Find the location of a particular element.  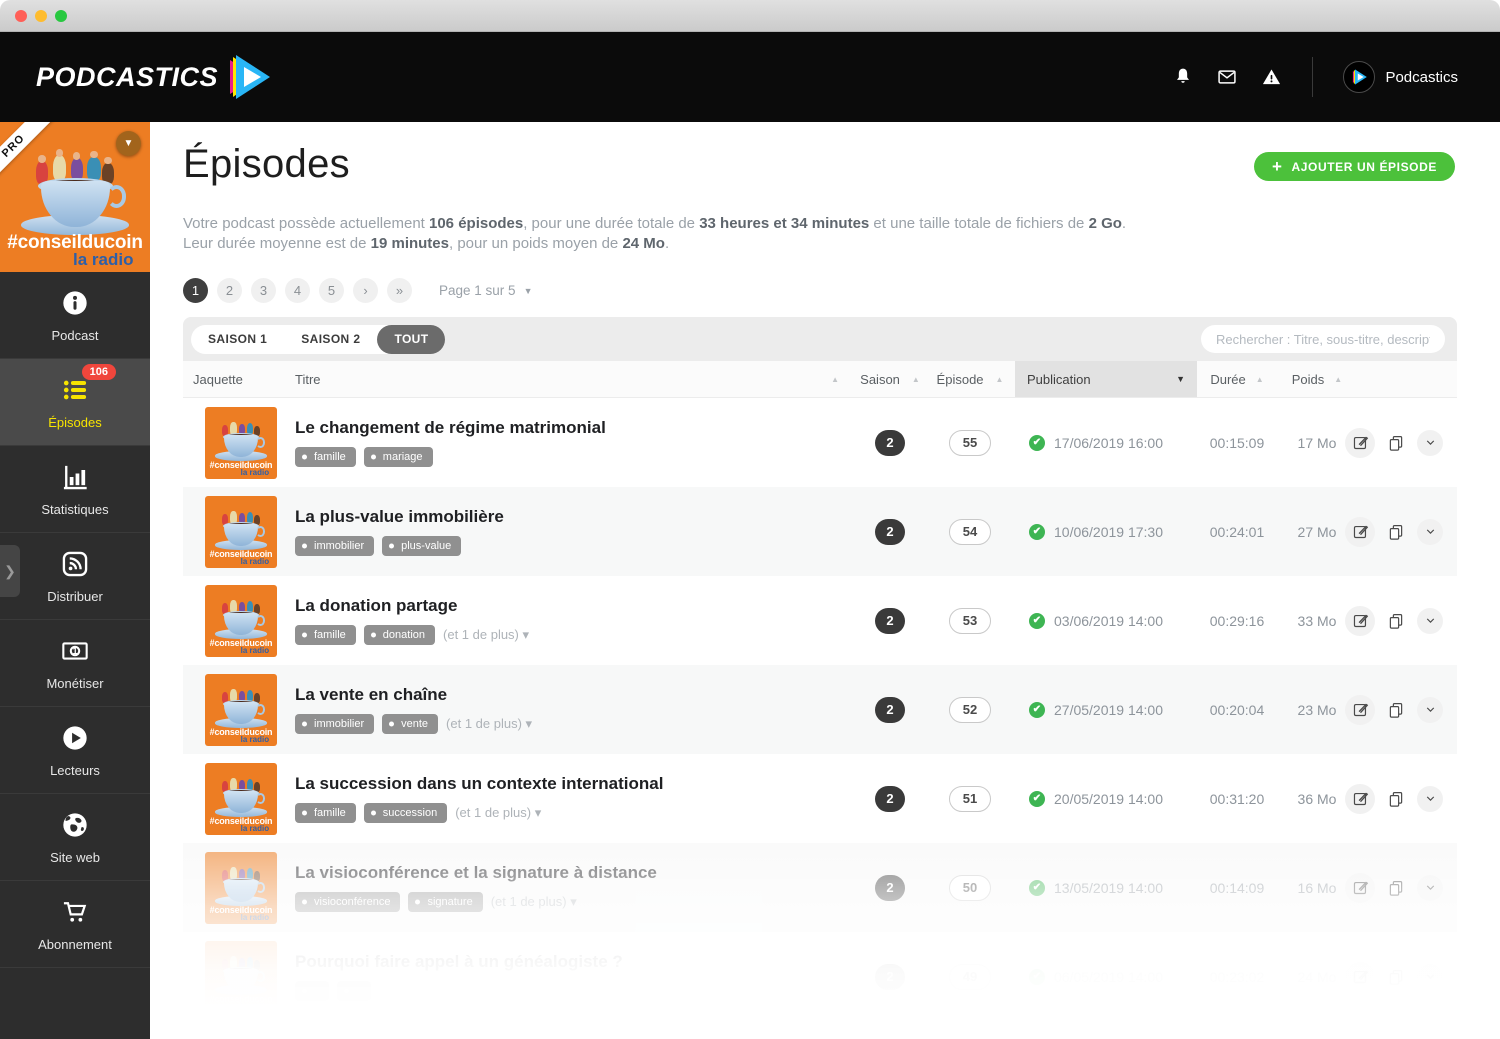

tag: visioconférence is located at coordinates (348, 902).